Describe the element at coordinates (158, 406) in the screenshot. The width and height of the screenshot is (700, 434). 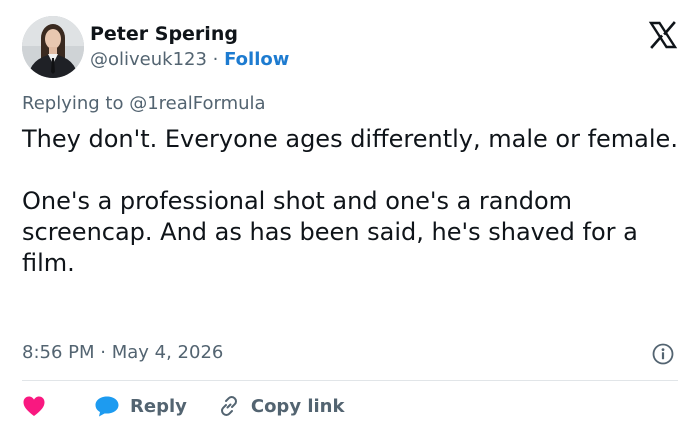
I see `reply-label: Reply` at that location.